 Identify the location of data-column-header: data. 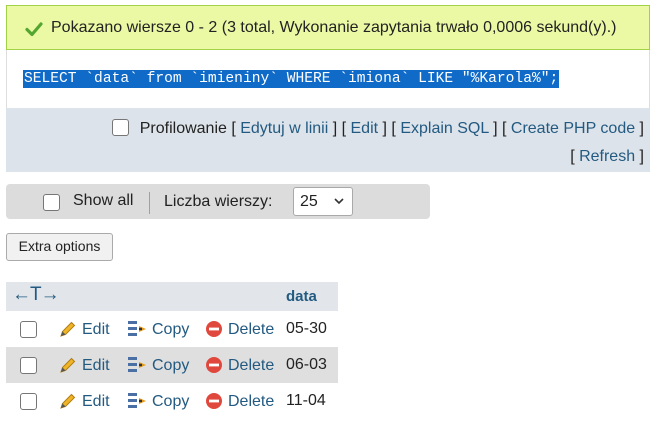
(309, 296).